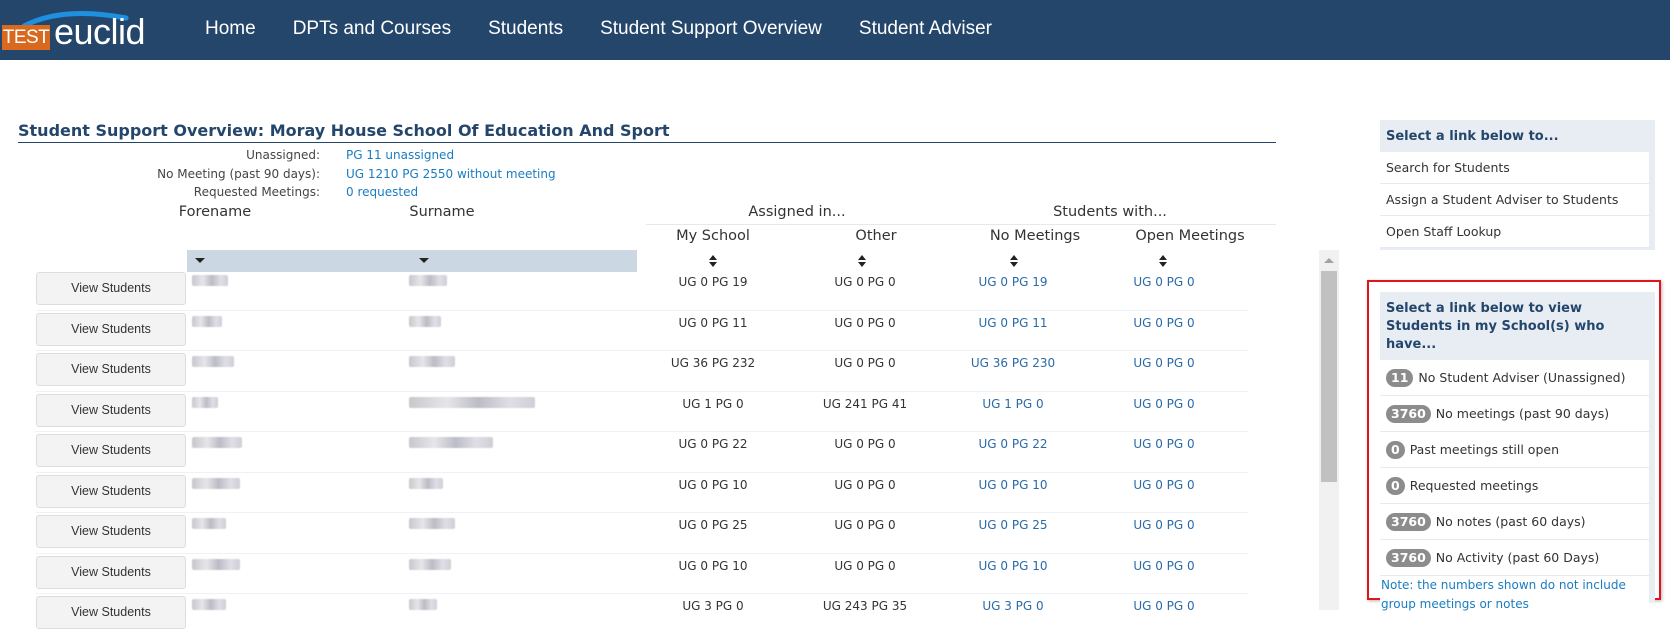  Describe the element at coordinates (713, 606) in the screenshot. I see `my-school-cell: UG 3 PG 0` at that location.